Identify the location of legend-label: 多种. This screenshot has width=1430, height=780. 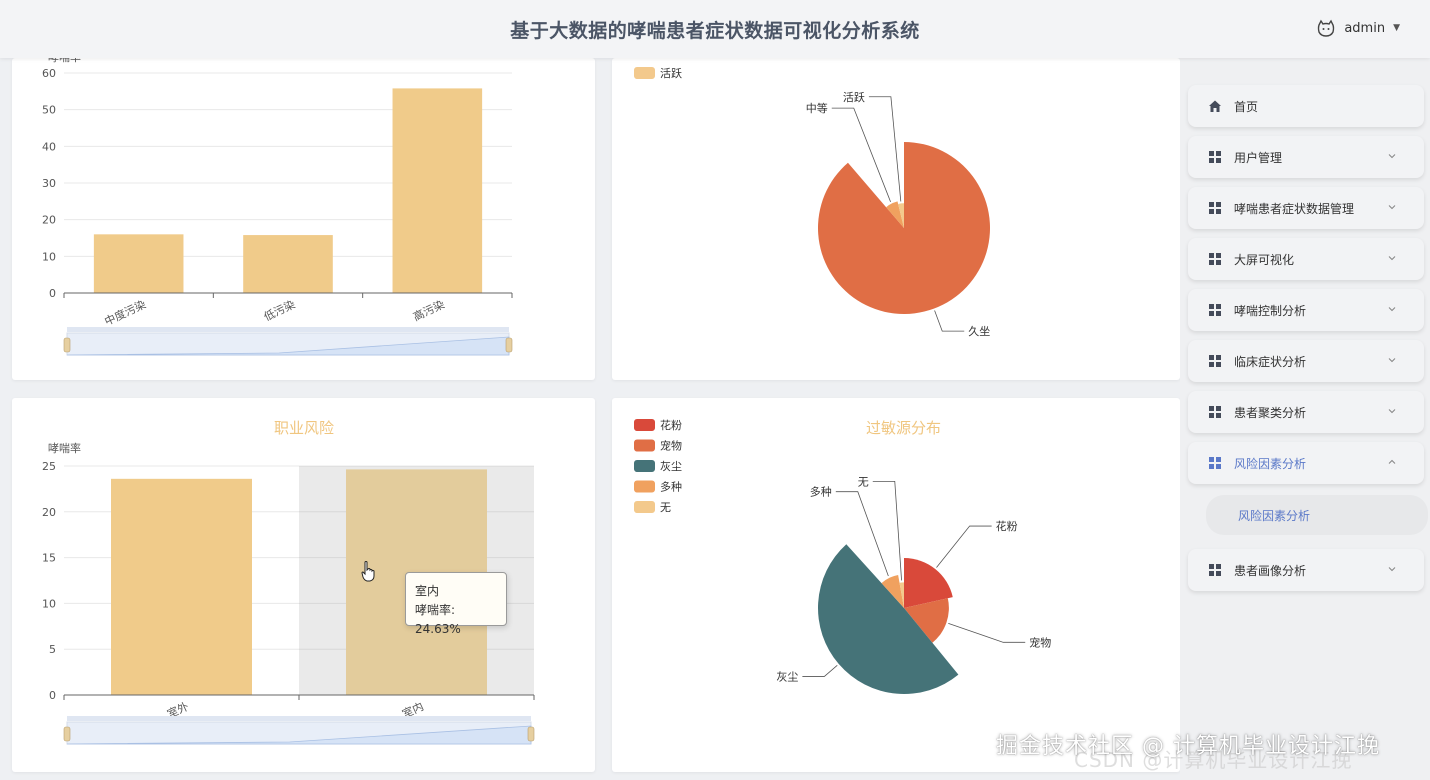
(671, 487).